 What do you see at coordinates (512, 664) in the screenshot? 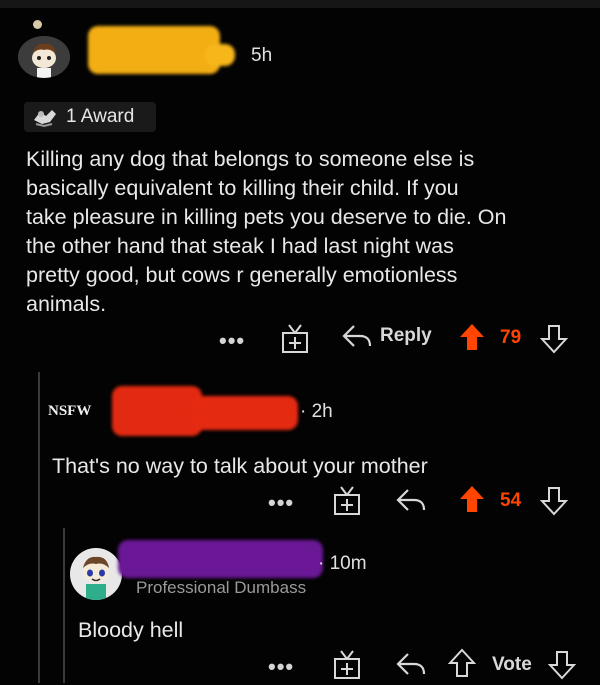
I see `vote-label: Vote` at bounding box center [512, 664].